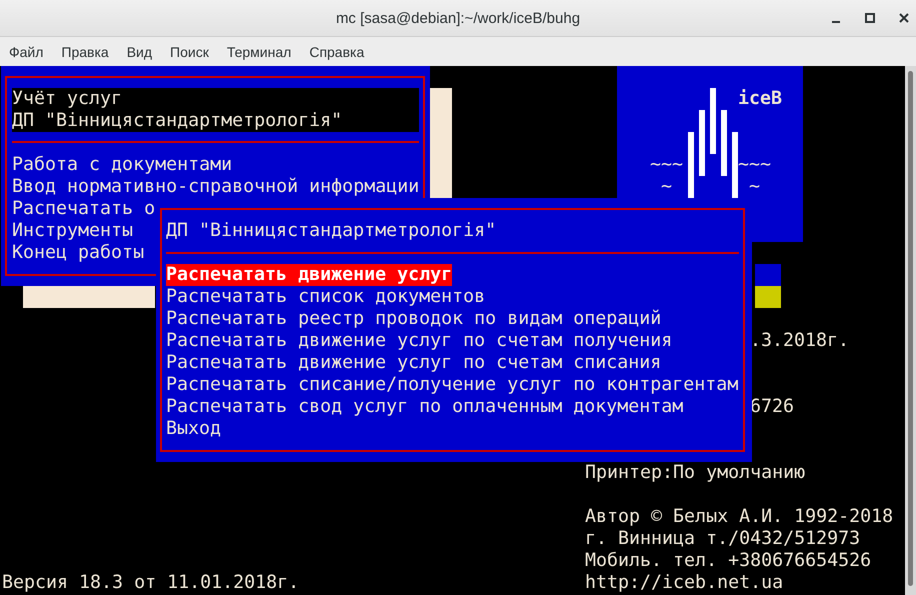 The width and height of the screenshot is (916, 595). What do you see at coordinates (326, 297) in the screenshot?
I see `menu-item: Распечатать список документов` at bounding box center [326, 297].